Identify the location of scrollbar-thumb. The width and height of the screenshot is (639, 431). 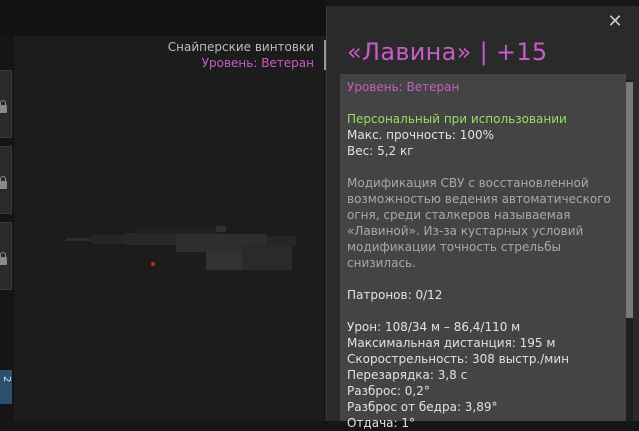
(629, 200).